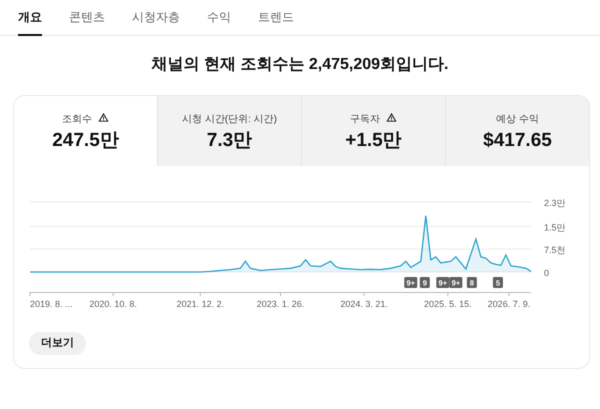  Describe the element at coordinates (547, 273) in the screenshot. I see `axis-label: 0` at that location.